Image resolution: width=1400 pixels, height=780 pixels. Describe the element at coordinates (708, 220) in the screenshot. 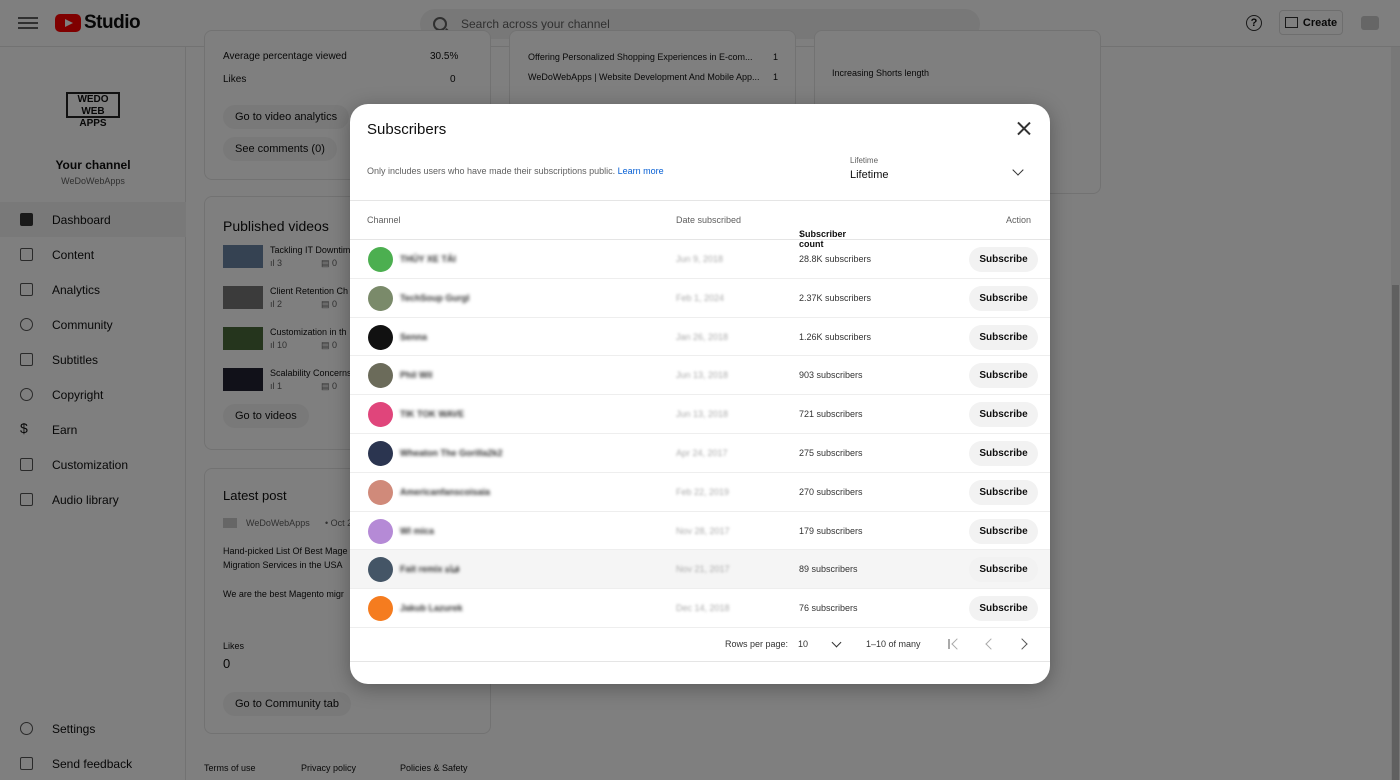

I see `column-date-subscribed: Date subscribed` at that location.